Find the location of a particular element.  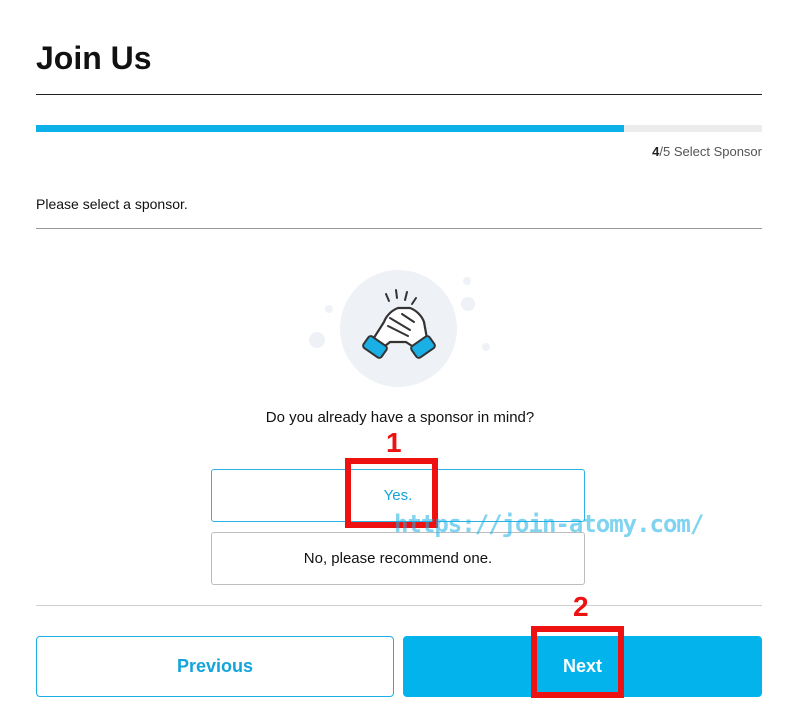

progress-bar is located at coordinates (399, 128).